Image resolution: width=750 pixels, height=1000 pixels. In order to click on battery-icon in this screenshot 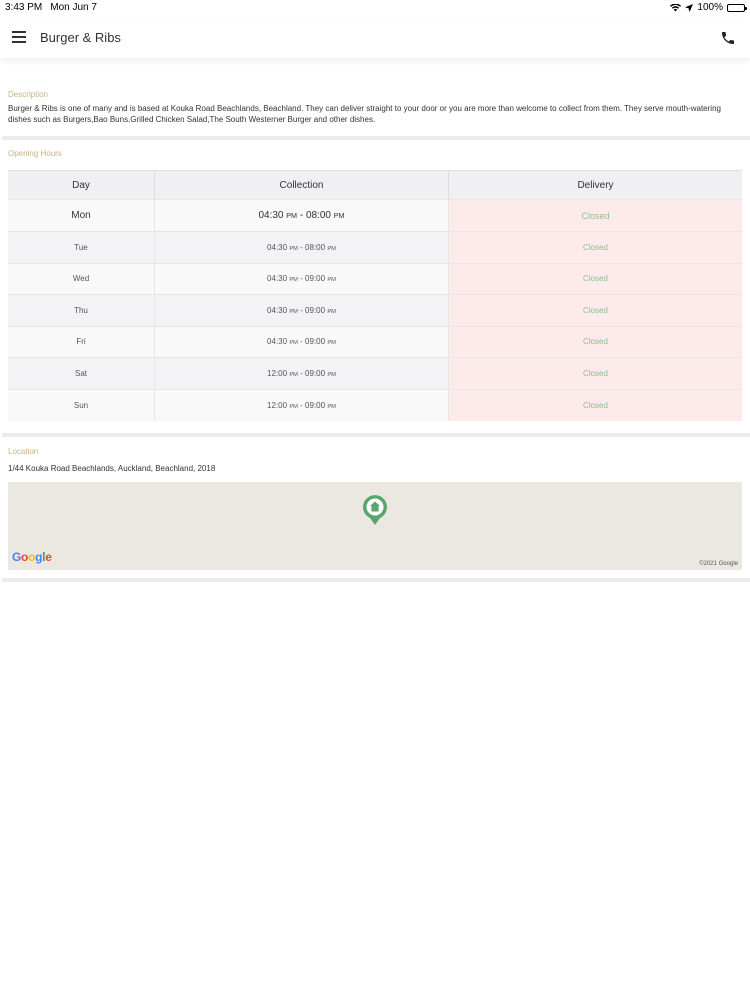, I will do `click(737, 7)`.